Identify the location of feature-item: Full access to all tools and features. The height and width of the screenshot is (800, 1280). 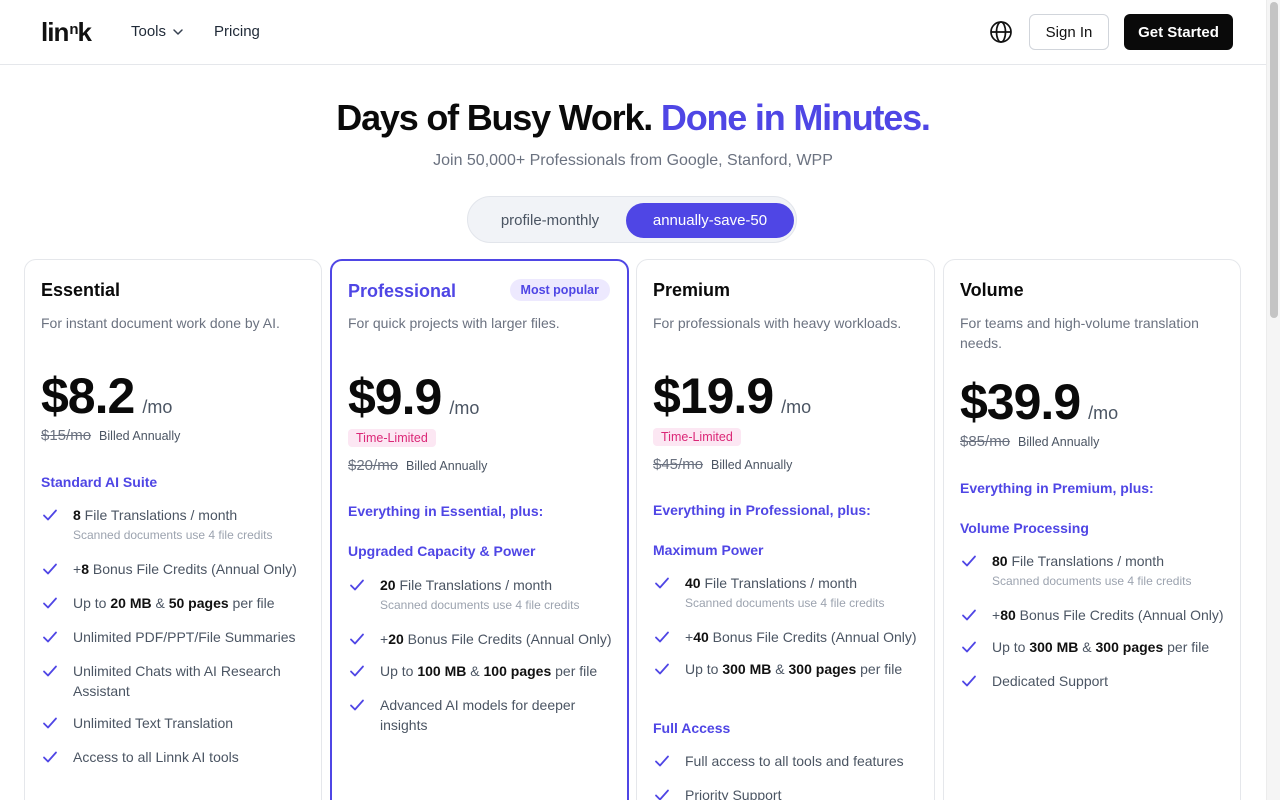
(786, 761).